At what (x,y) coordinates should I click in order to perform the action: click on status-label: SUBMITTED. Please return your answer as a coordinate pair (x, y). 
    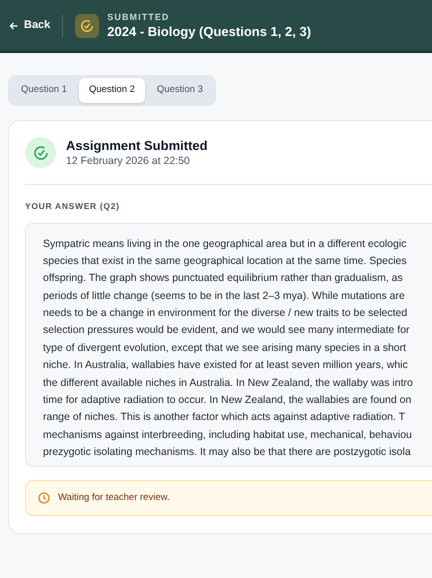
    Looking at the image, I should click on (139, 17).